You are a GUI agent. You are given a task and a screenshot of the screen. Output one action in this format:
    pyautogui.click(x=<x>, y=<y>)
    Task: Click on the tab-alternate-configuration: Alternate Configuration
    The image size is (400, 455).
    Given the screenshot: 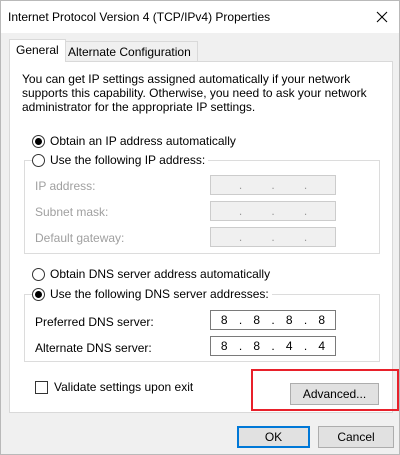 What is the action you would take?
    pyautogui.click(x=129, y=51)
    